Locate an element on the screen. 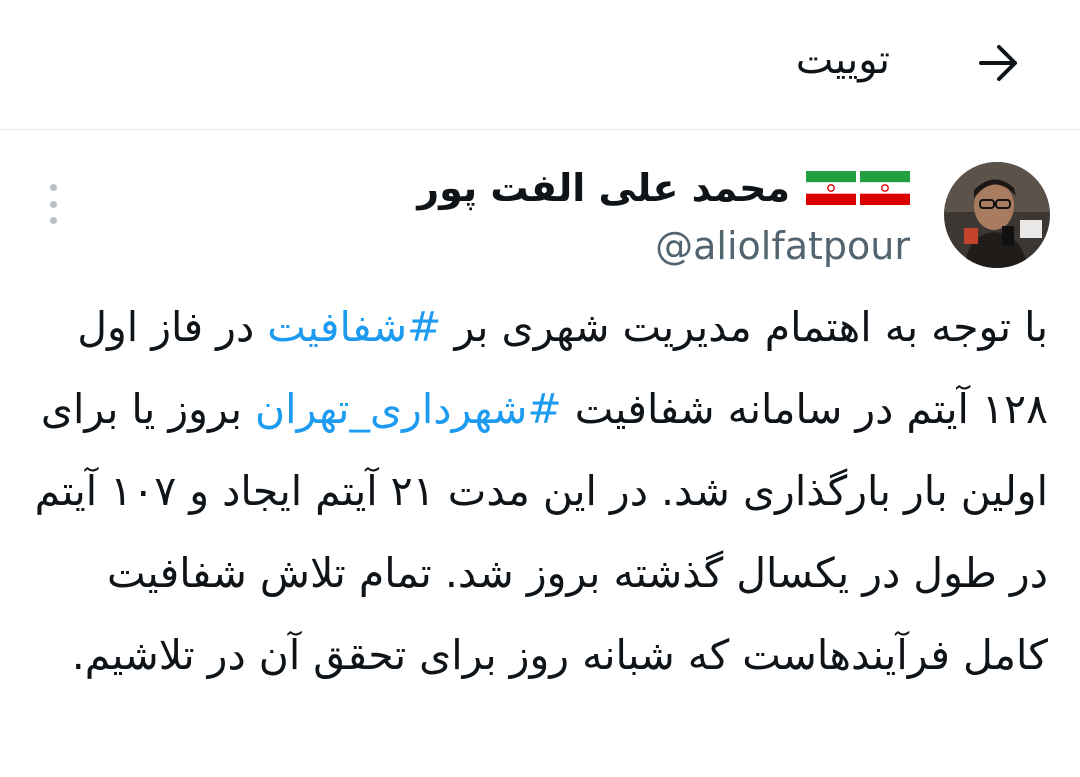 The height and width of the screenshot is (777, 1080). flags is located at coordinates (858, 188).